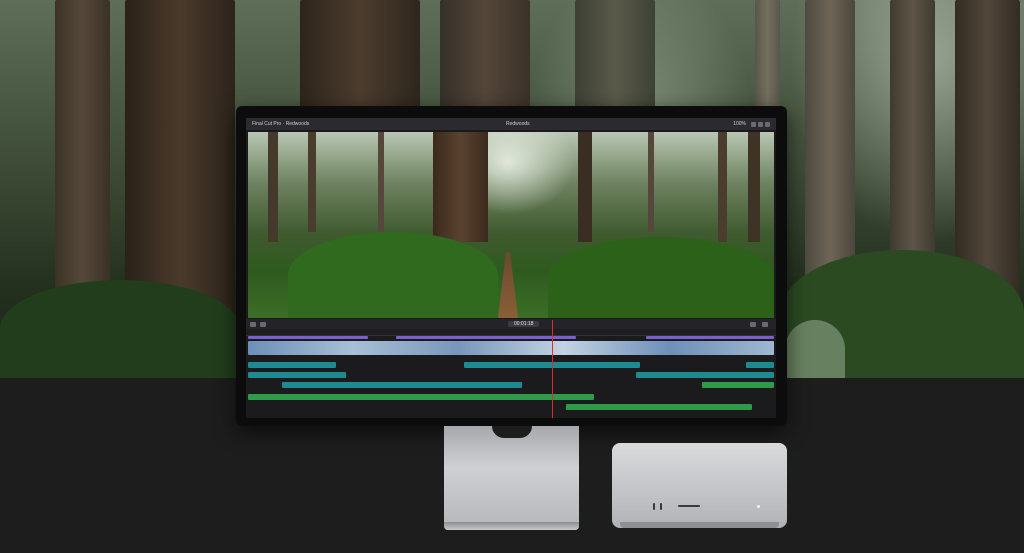 This screenshot has width=1024, height=553. I want to click on playhead-icon, so click(552, 369).